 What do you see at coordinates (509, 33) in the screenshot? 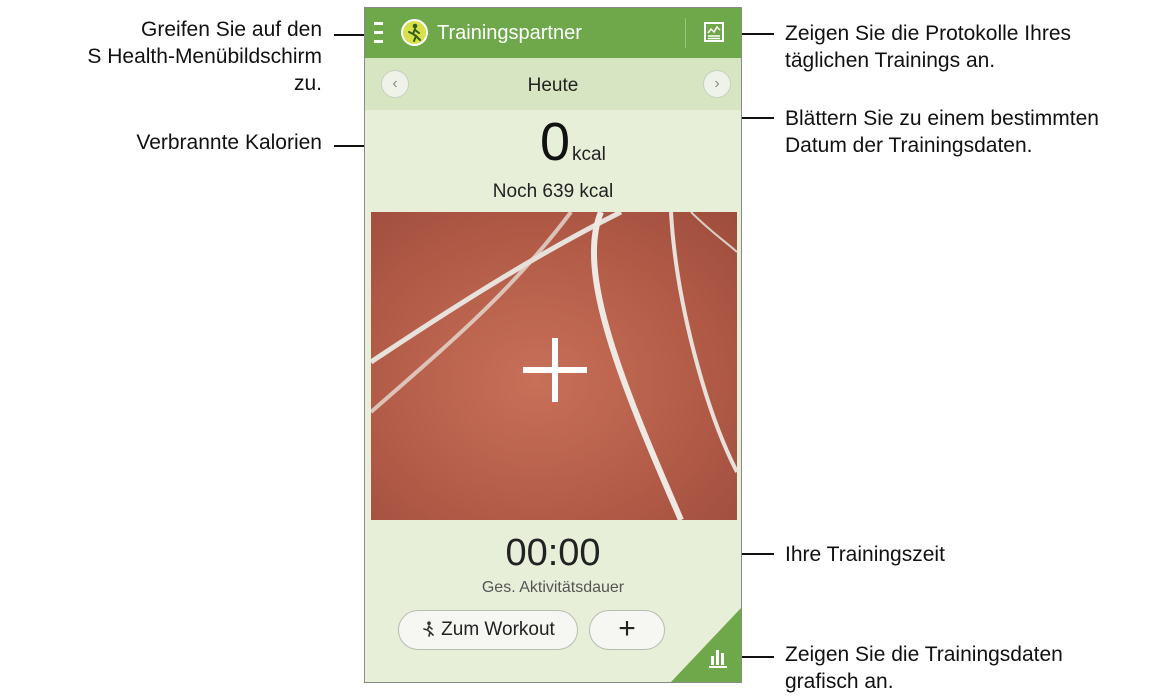
I see `app-title: Trainingspartner` at bounding box center [509, 33].